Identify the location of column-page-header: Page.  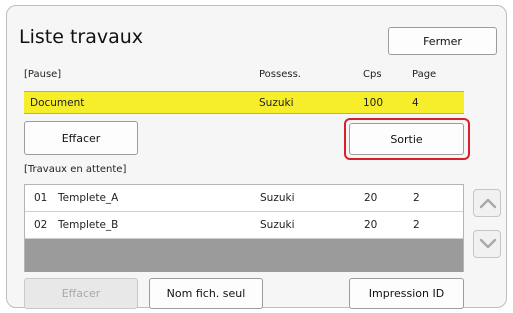
(424, 74).